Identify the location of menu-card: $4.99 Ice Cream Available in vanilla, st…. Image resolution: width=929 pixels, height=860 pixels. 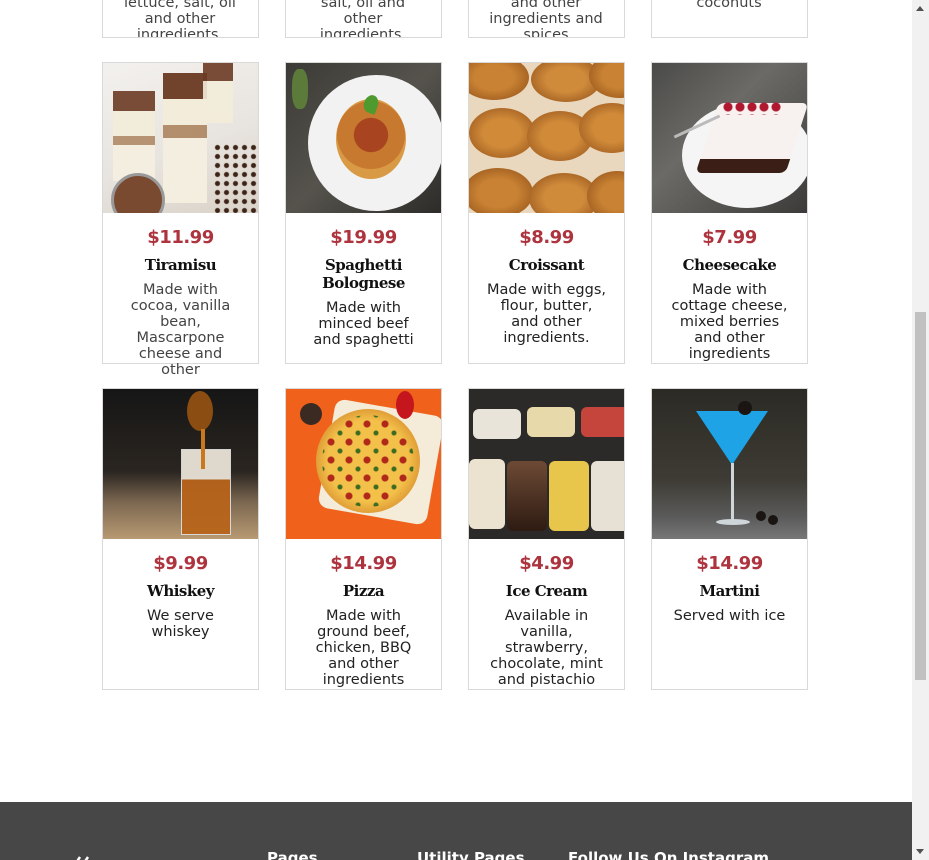
(546, 539).